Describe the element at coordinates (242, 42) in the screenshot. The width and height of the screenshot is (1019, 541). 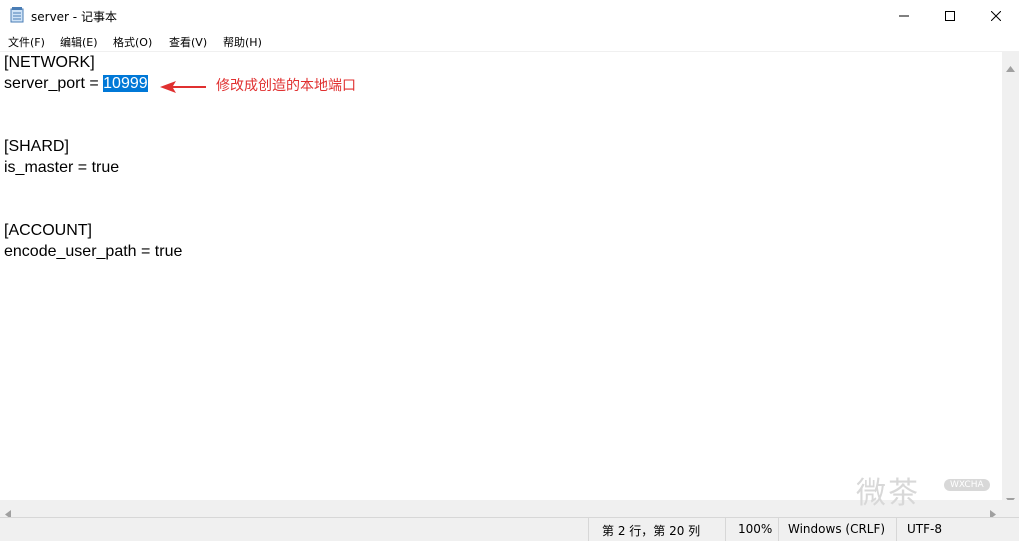
I see `menu-help: 帮助(H)` at that location.